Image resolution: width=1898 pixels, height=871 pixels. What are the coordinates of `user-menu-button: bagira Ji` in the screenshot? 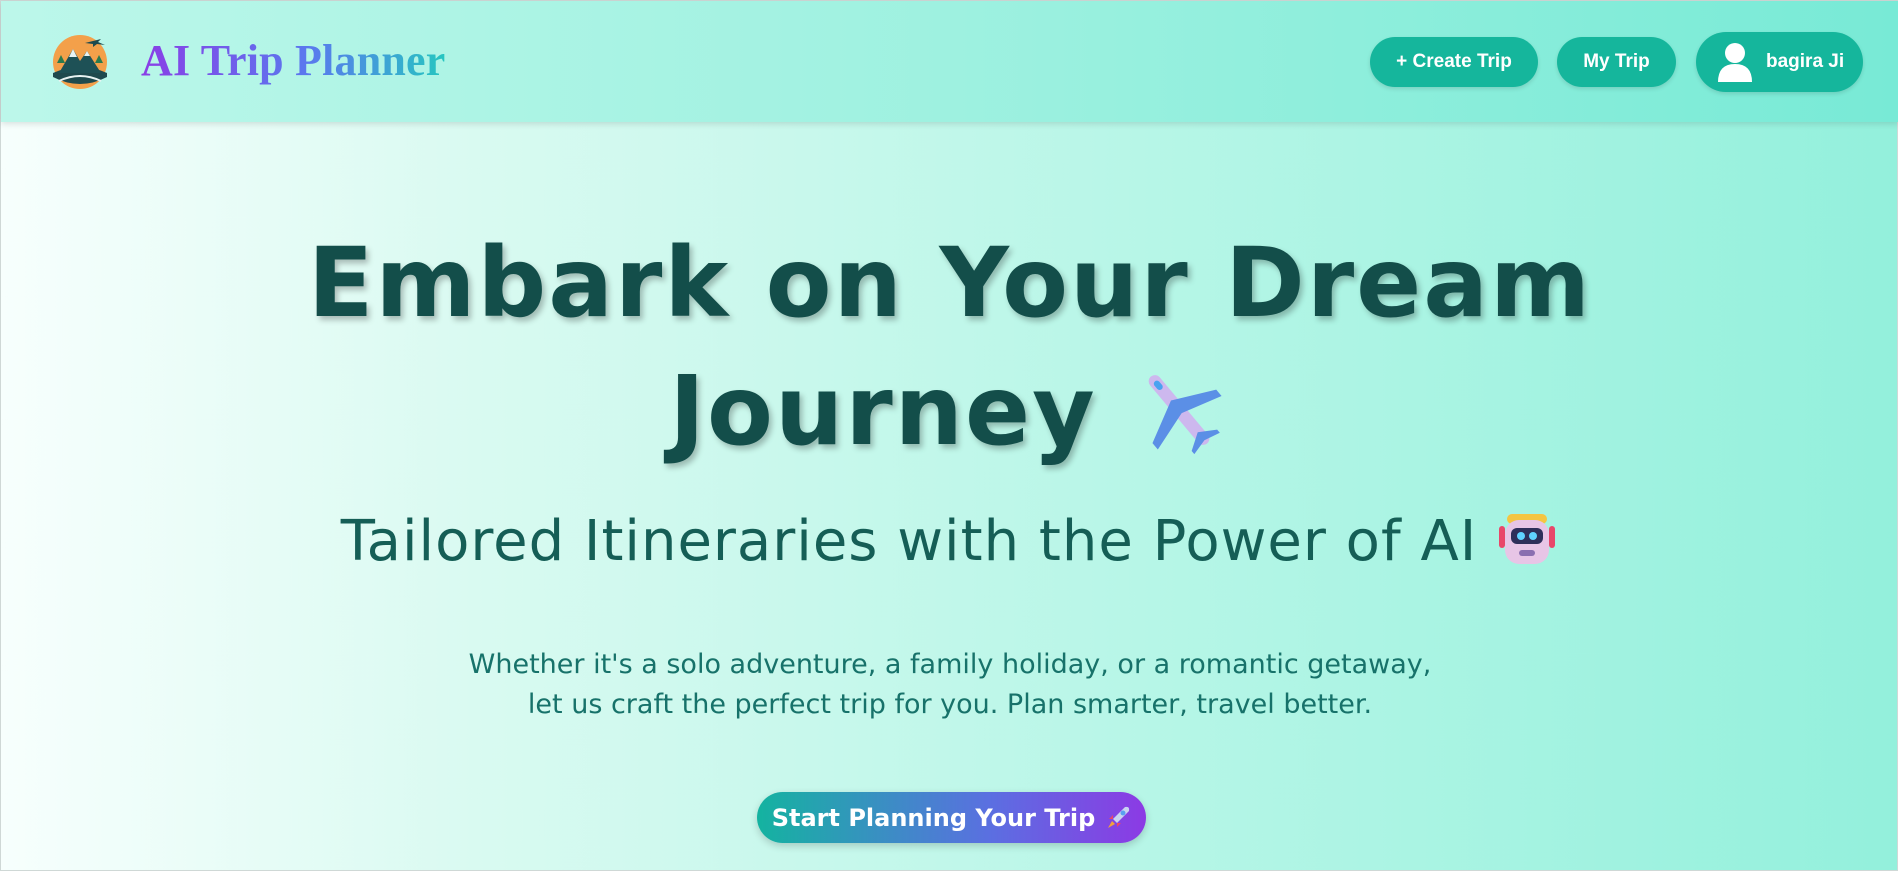 It's located at (1779, 62).